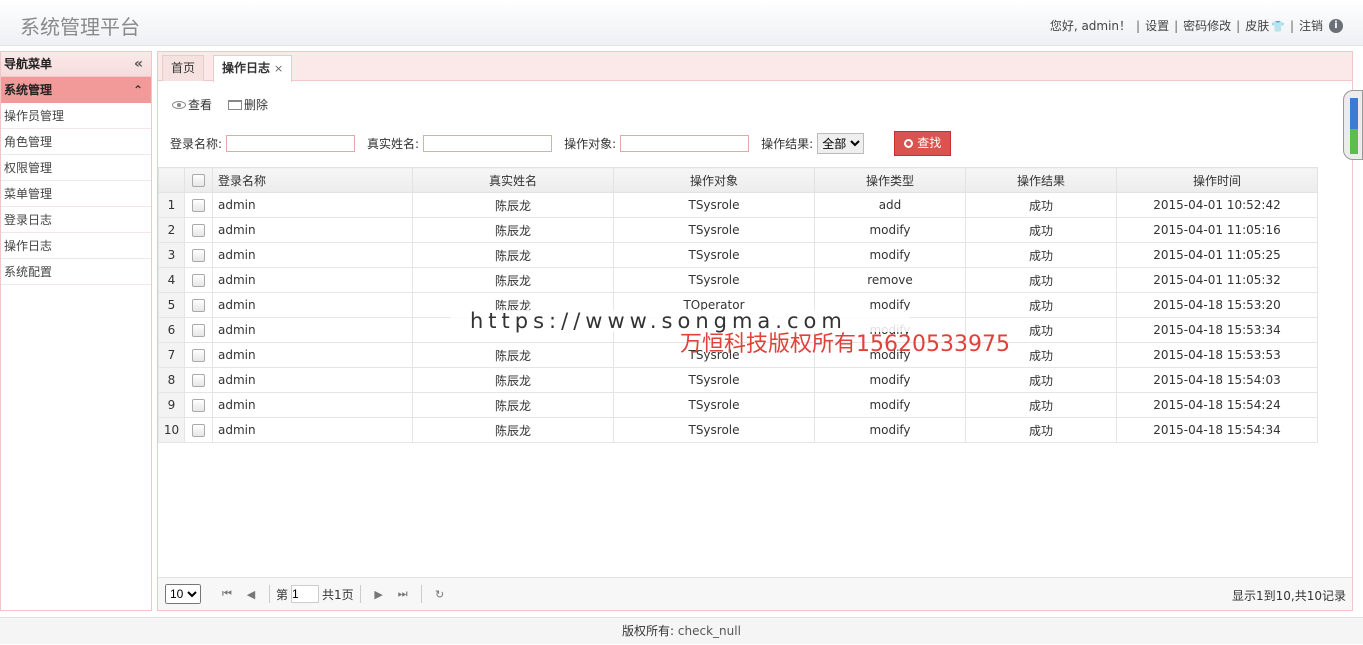  Describe the element at coordinates (28, 90) in the screenshot. I see `nav-group-label: 系统管理` at that location.